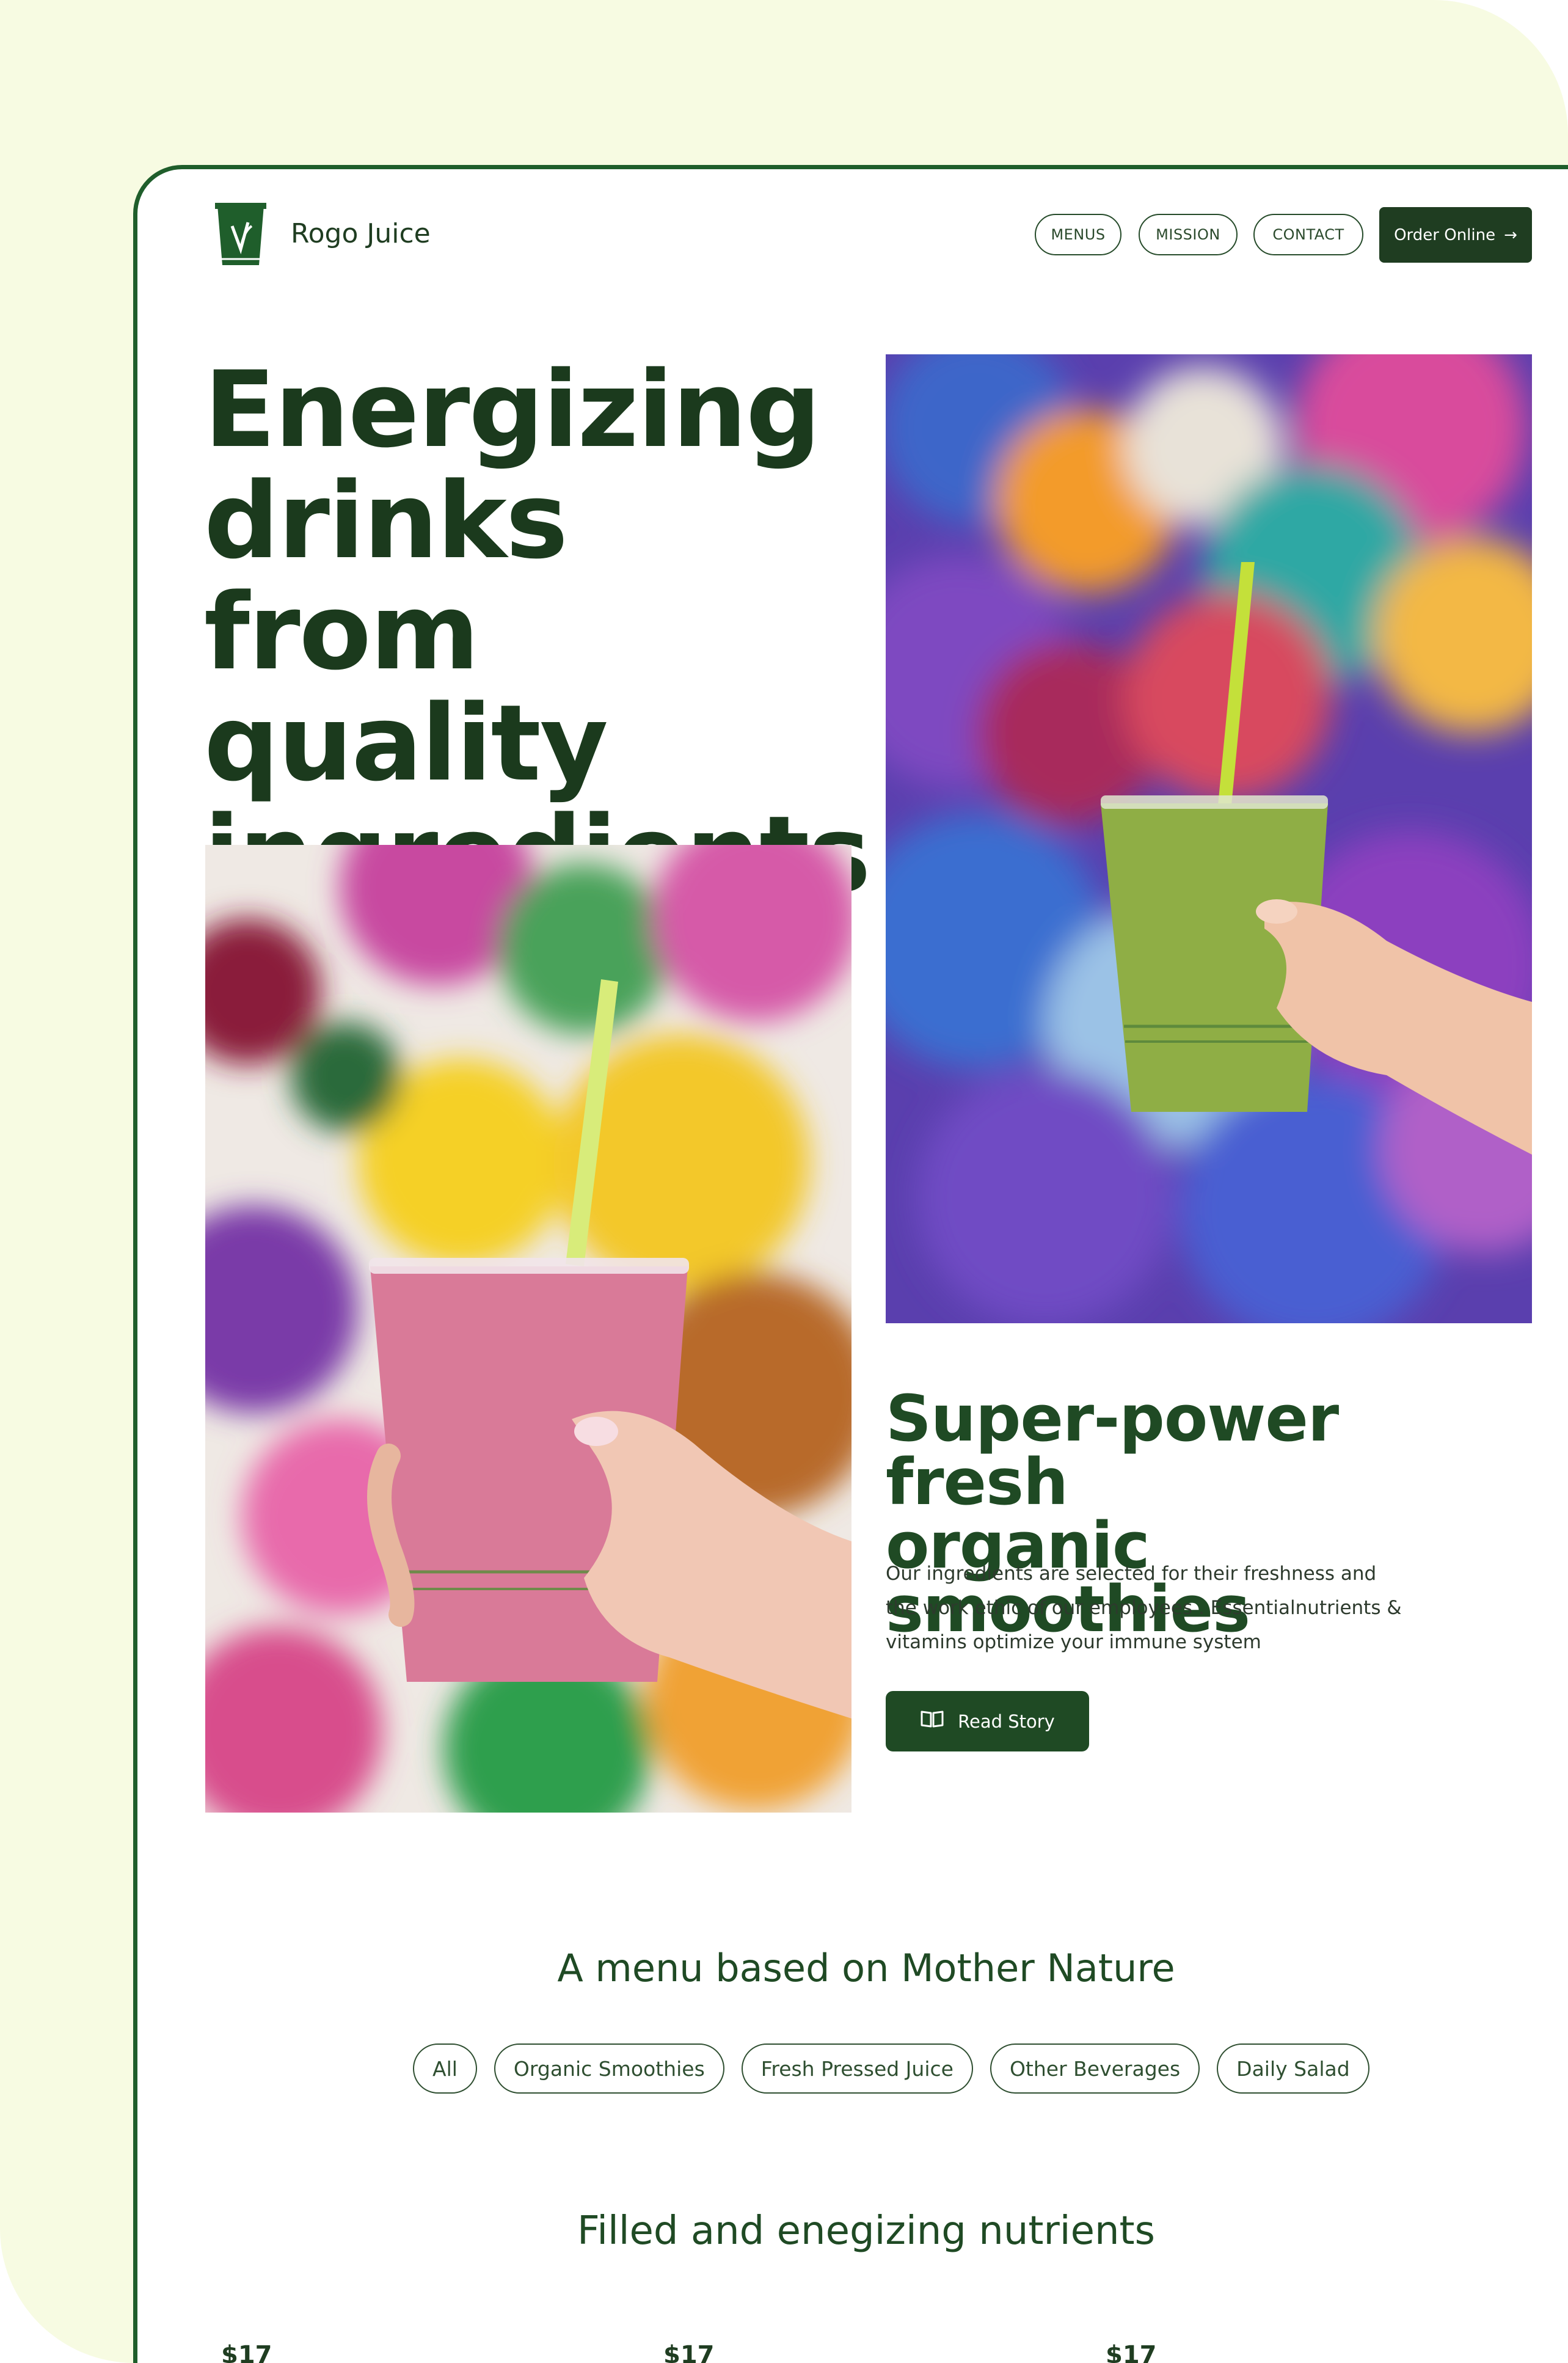  Describe the element at coordinates (1308, 235) in the screenshot. I see `nav-contact-button: CONTACT` at that location.